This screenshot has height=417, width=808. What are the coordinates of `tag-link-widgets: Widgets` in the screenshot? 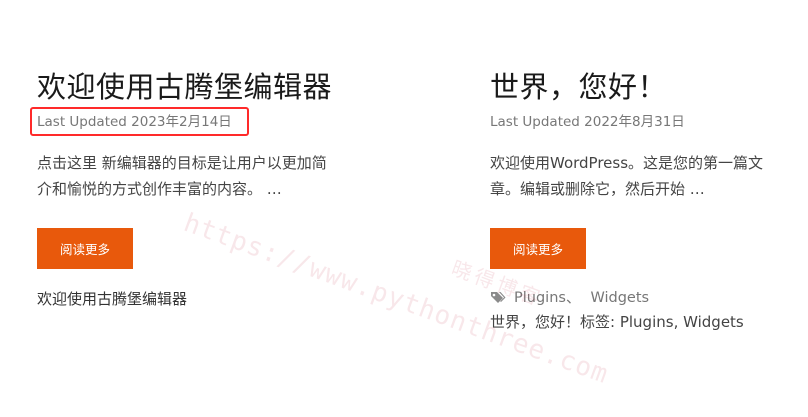 It's located at (619, 298).